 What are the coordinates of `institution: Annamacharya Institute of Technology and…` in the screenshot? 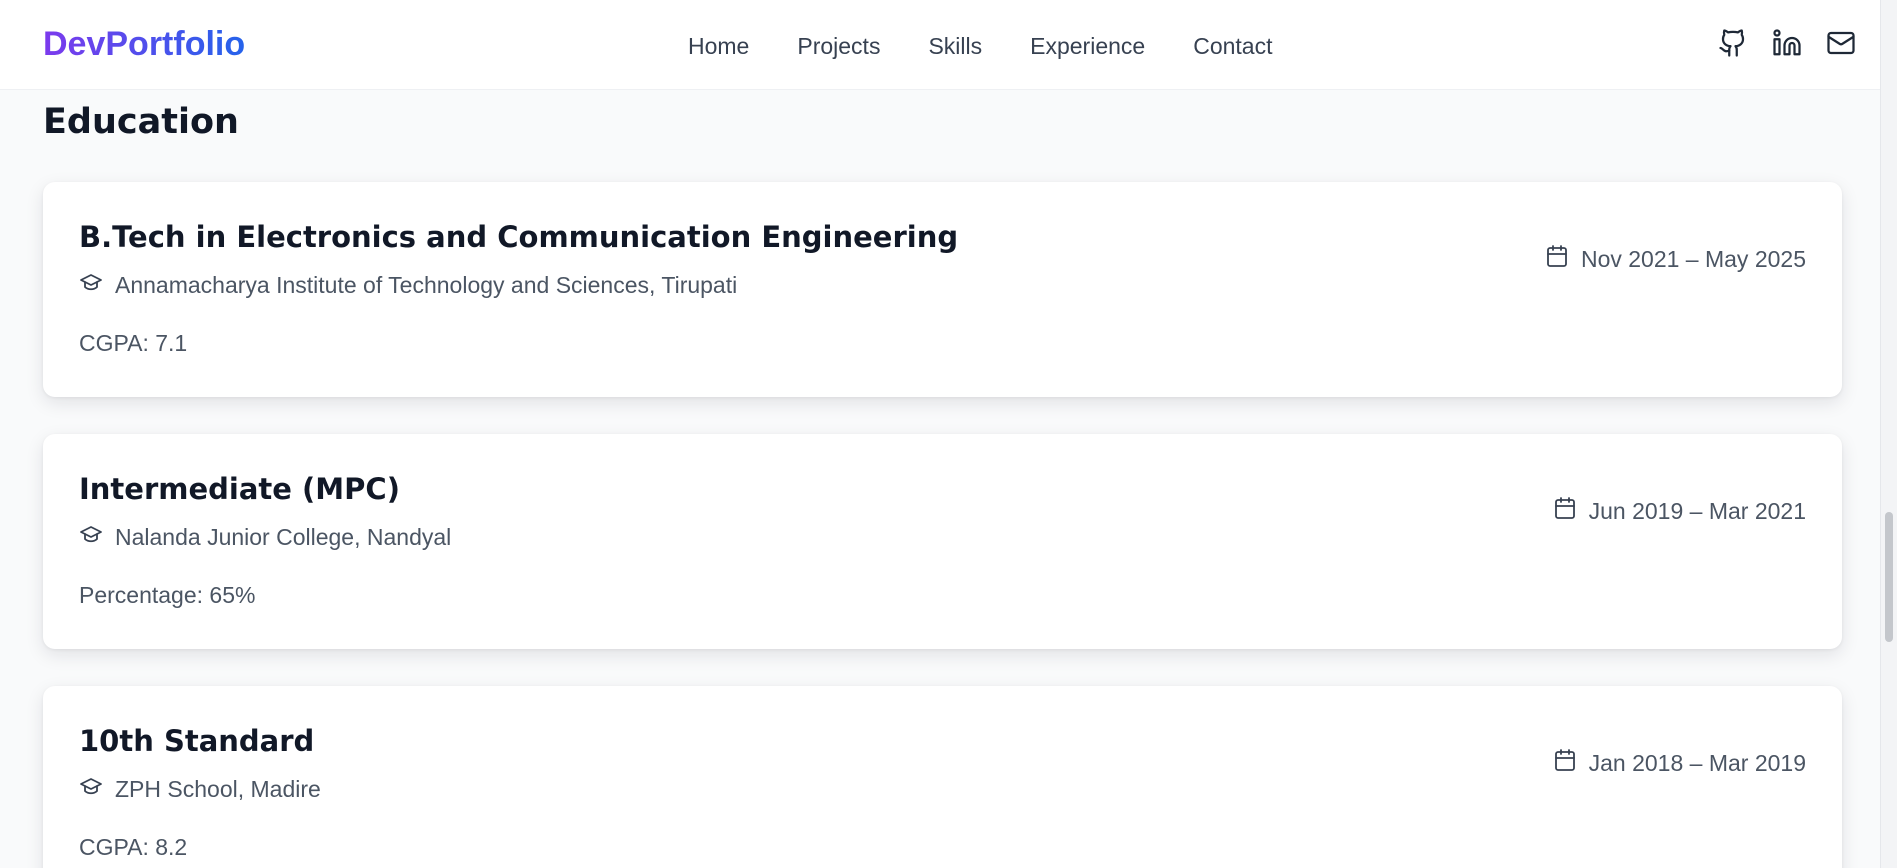 It's located at (408, 285).